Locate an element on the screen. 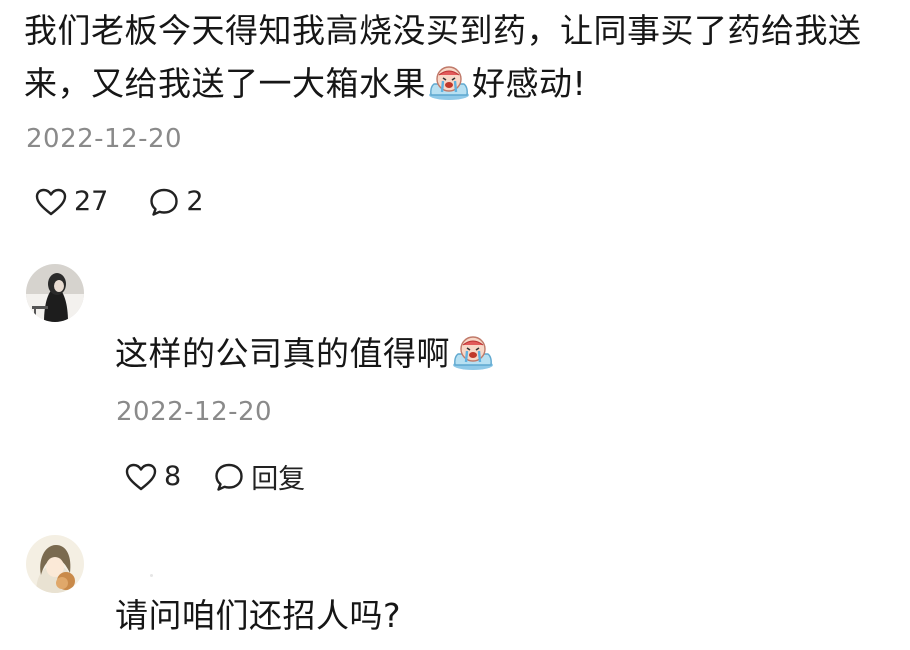 The height and width of the screenshot is (650, 910). comment-button: 2 is located at coordinates (176, 201).